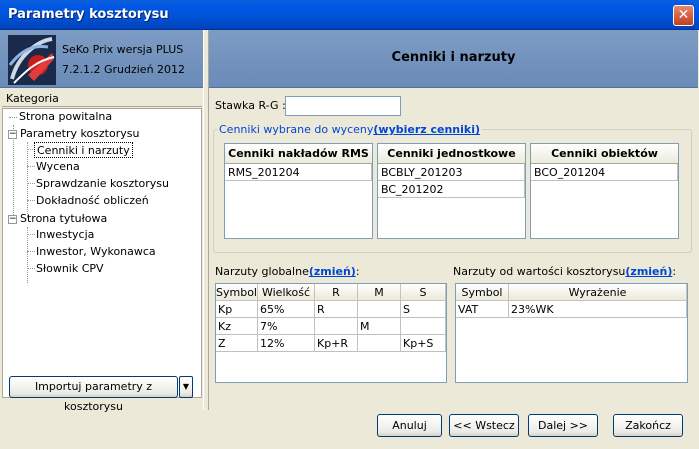 The width and height of the screenshot is (699, 449). I want to click on global-markups-suffix: :, so click(357, 271).